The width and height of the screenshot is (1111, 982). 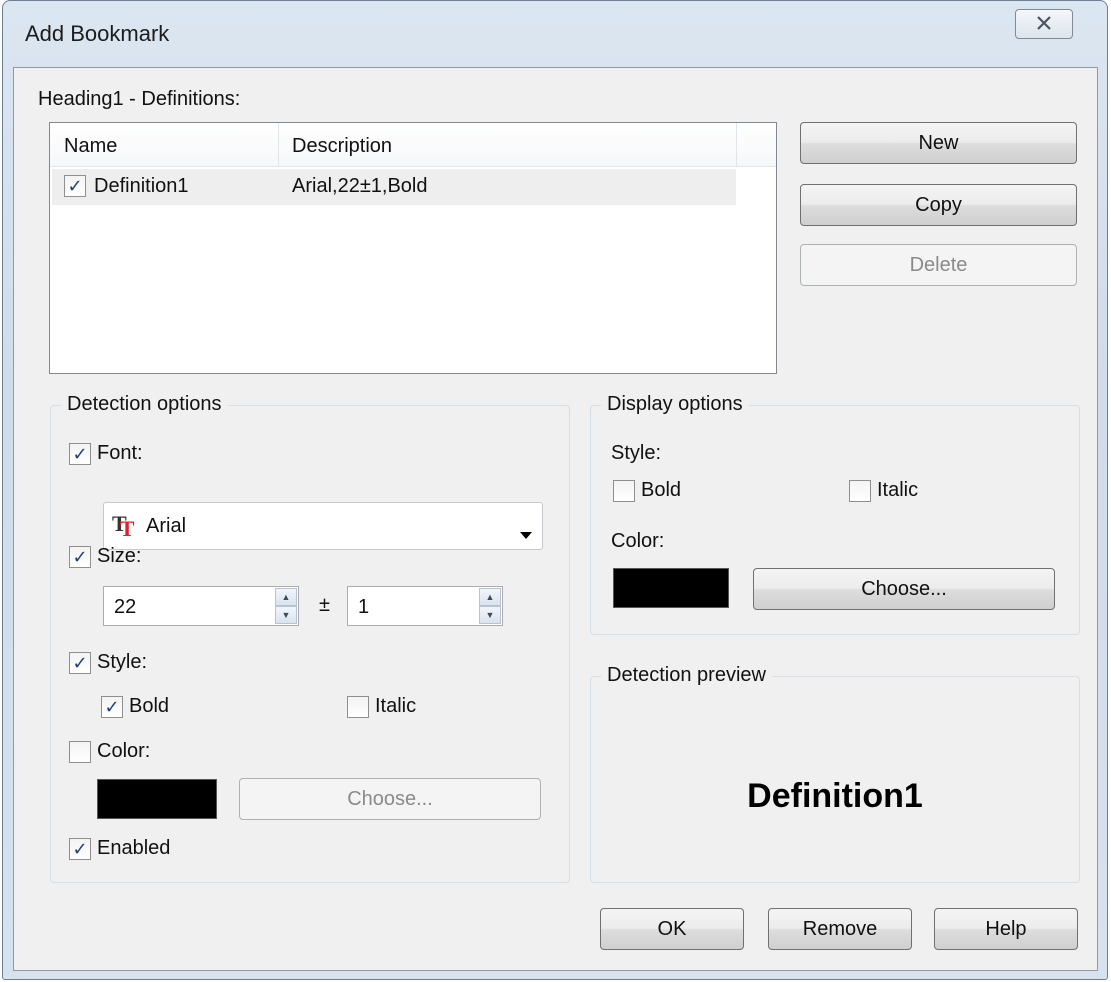 I want to click on truetype-font-icon: TT, so click(x=123, y=526).